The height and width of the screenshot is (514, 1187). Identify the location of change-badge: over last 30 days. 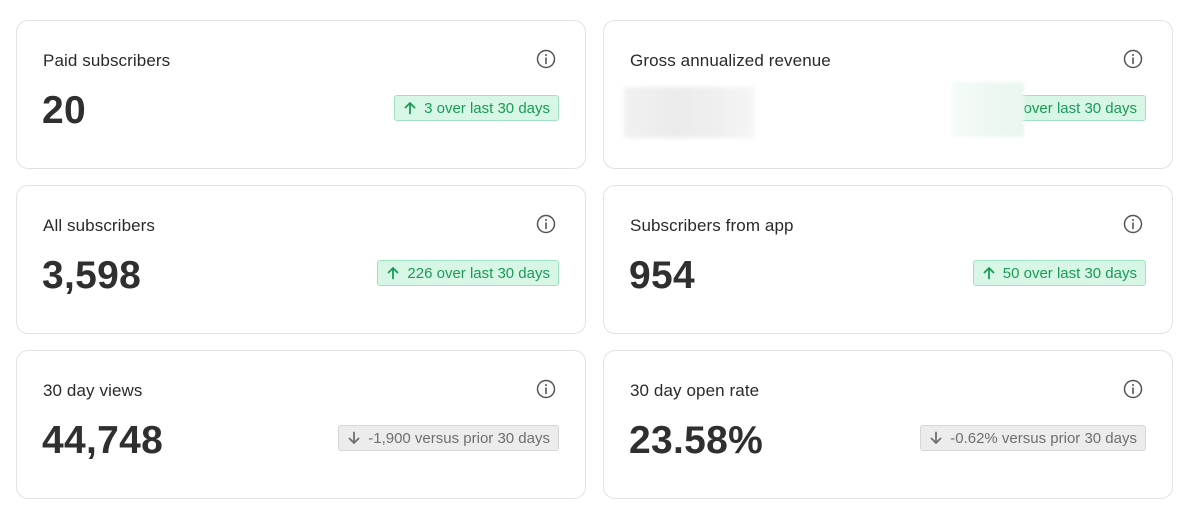
(1082, 108).